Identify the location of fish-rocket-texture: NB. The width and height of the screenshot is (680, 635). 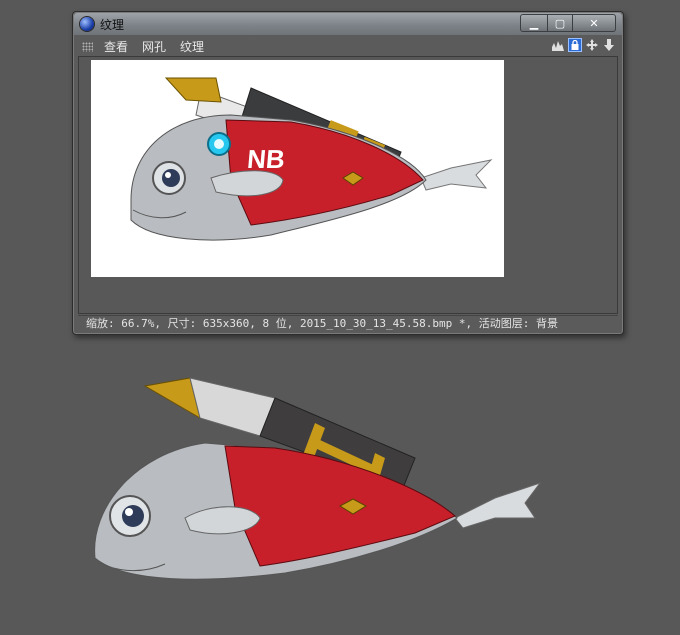
(311, 159).